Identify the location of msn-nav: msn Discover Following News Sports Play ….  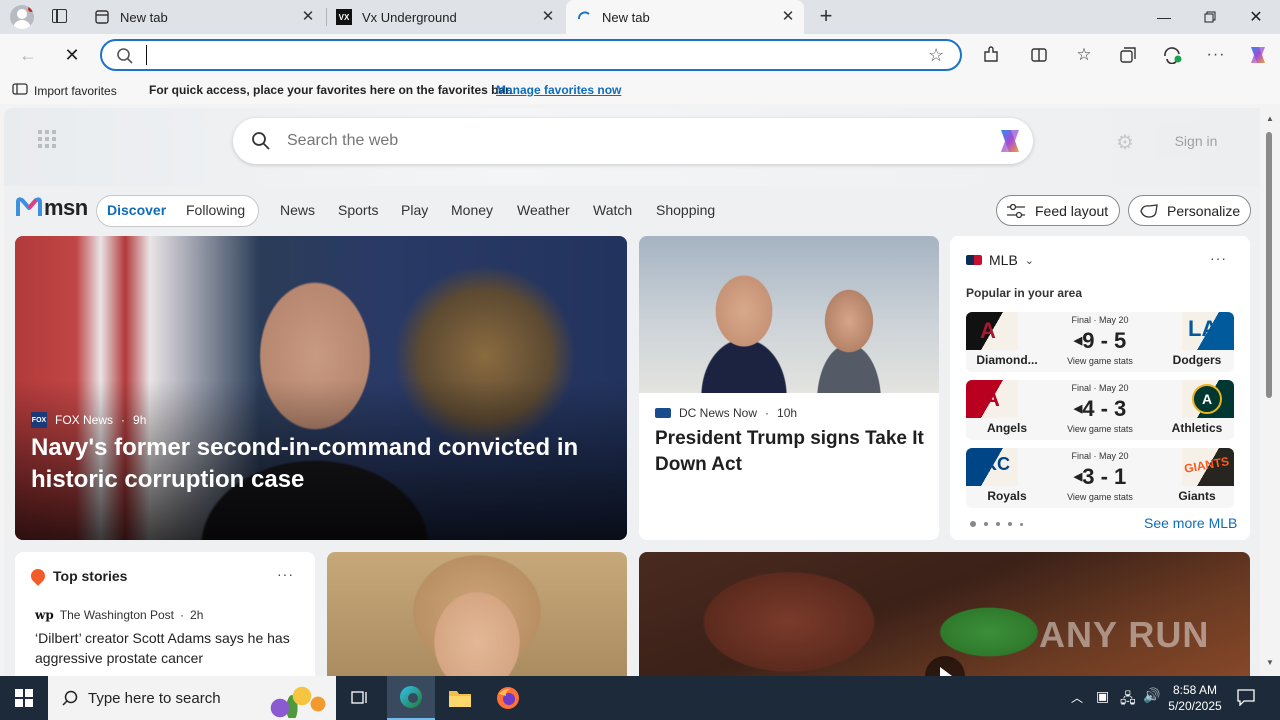
(632, 210).